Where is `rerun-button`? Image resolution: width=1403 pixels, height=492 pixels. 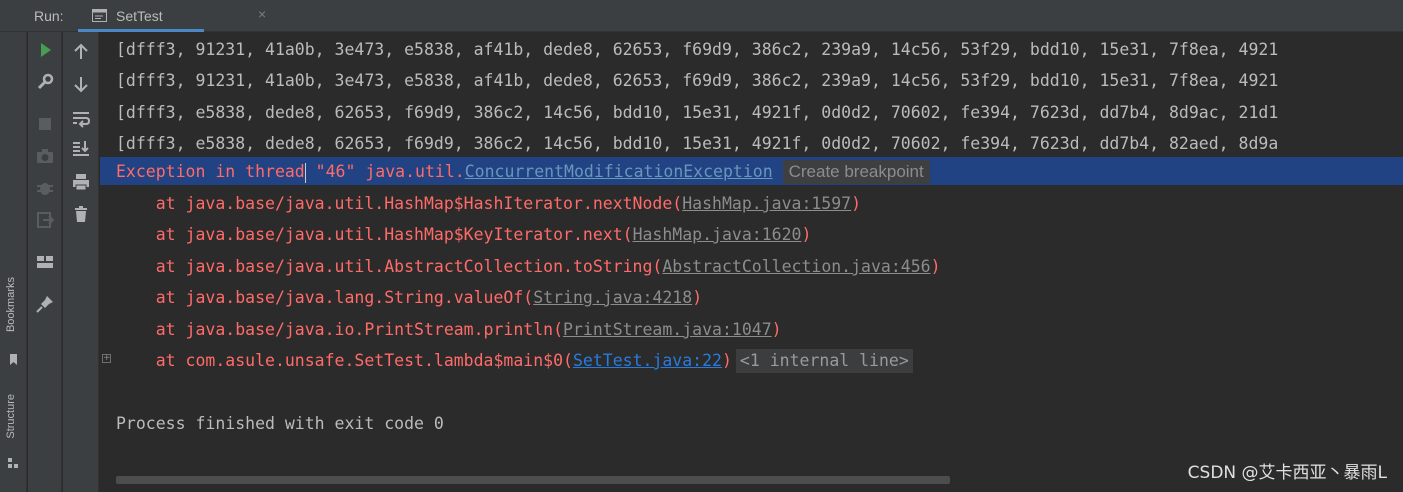
rerun-button is located at coordinates (45, 50).